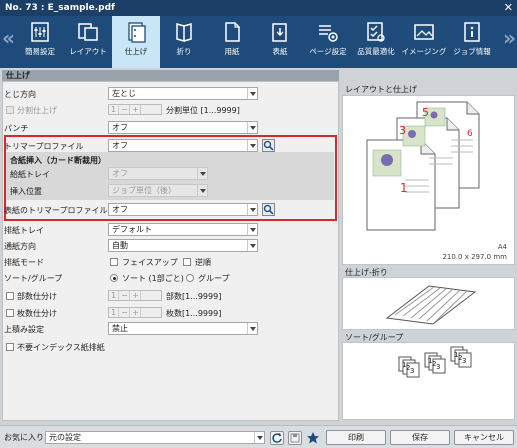 The image size is (517, 448). Describe the element at coordinates (402, 130) in the screenshot. I see `page-number: 3` at that location.